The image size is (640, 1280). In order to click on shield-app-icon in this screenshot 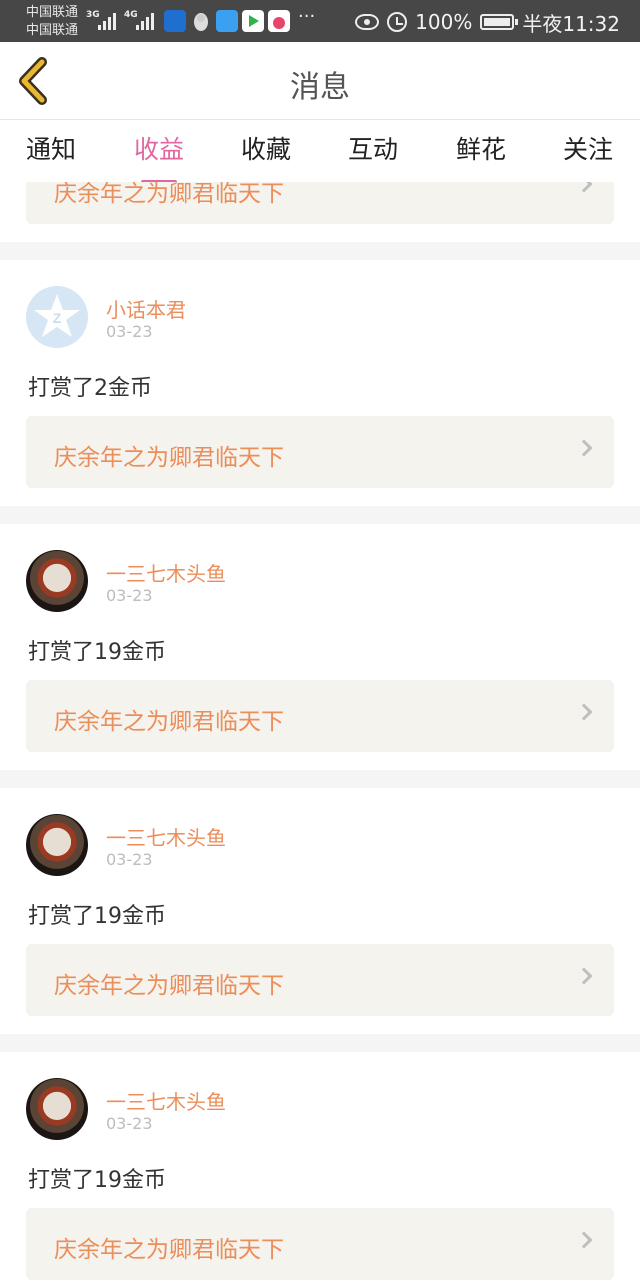, I will do `click(175, 21)`.